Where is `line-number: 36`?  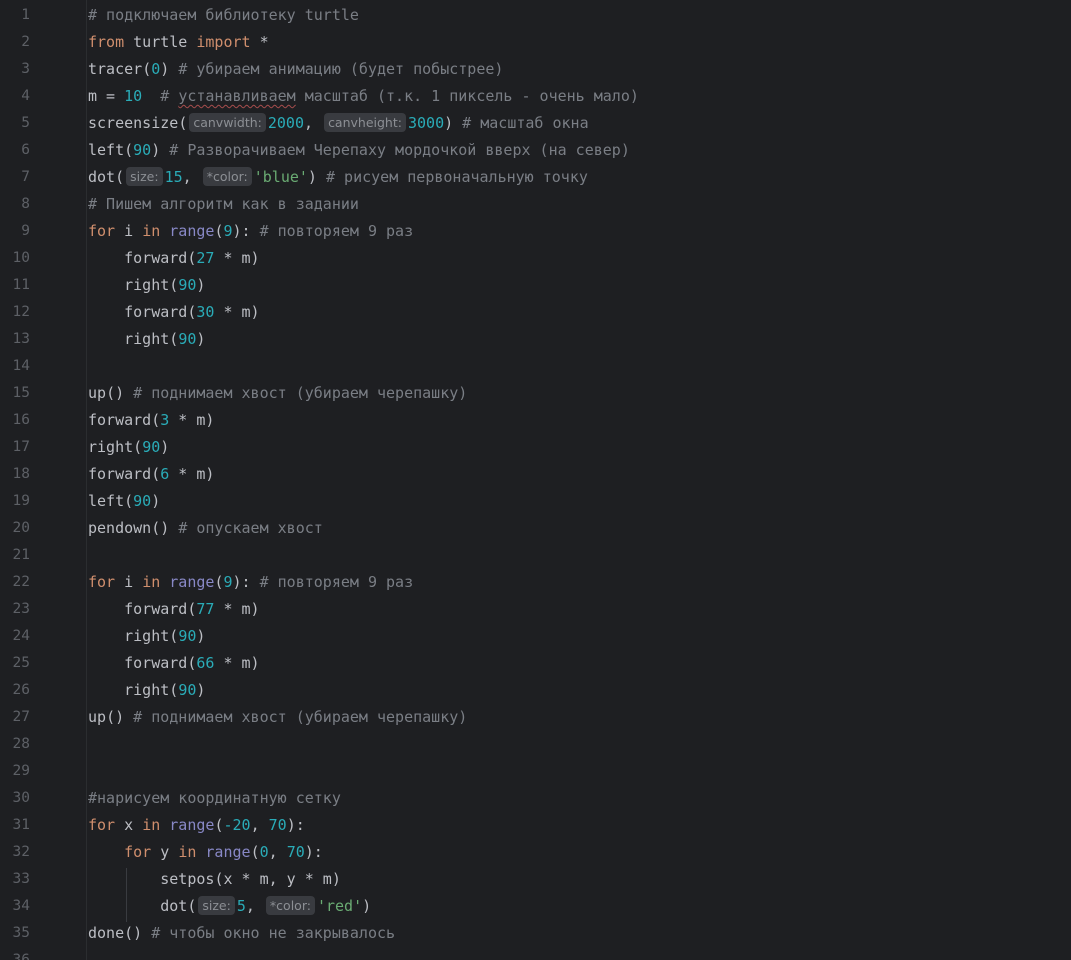 line-number: 36 is located at coordinates (15, 953).